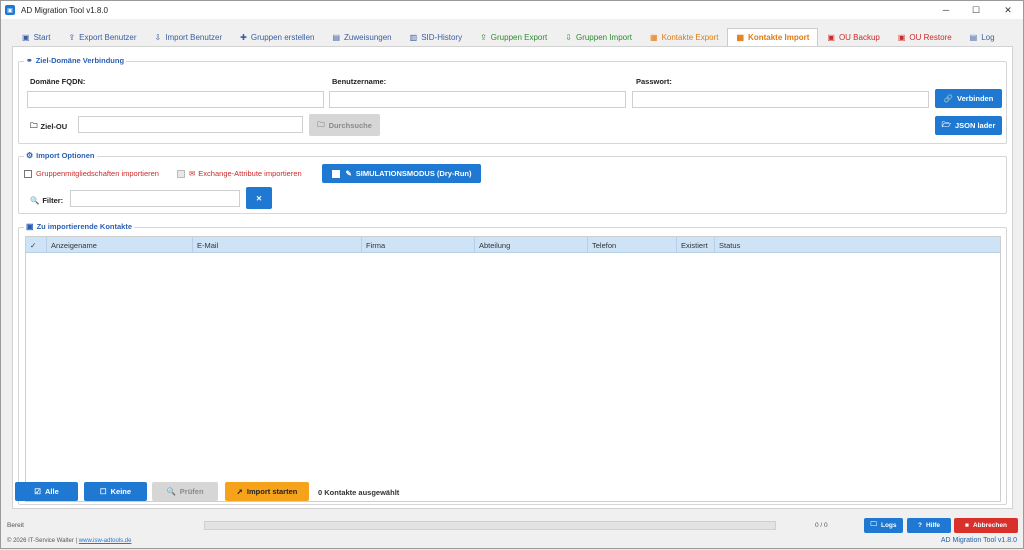 The image size is (1024, 550). I want to click on window-title: AD Migration Tool v1.8.0, so click(65, 10).